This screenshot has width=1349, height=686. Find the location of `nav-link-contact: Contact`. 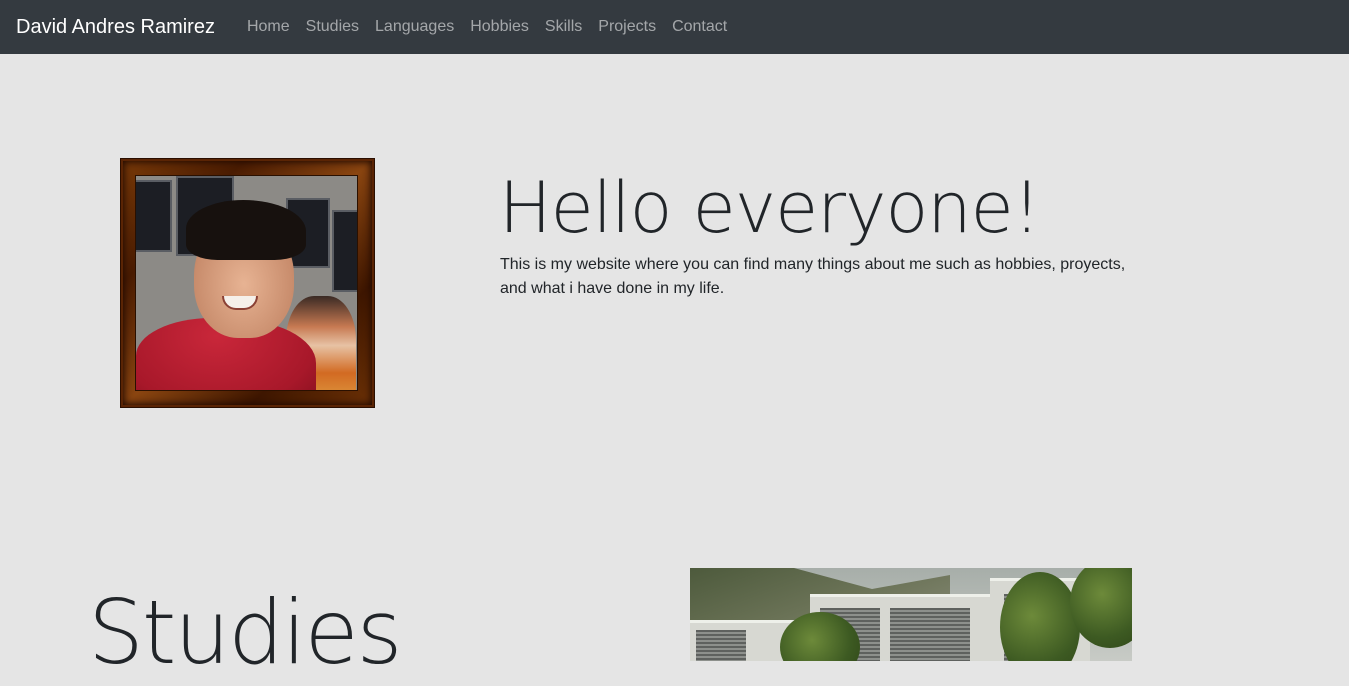

nav-link-contact: Contact is located at coordinates (699, 27).